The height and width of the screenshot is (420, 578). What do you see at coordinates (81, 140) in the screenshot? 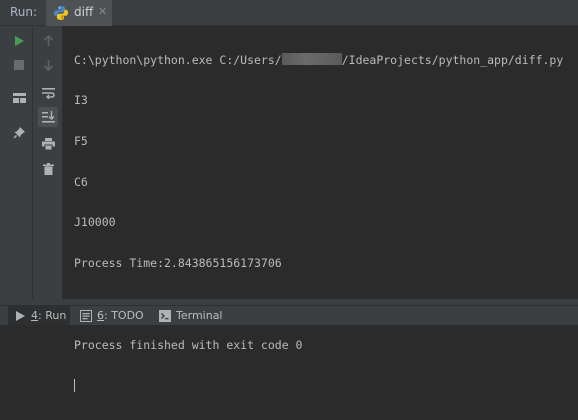
I see `output-line: F5` at bounding box center [81, 140].